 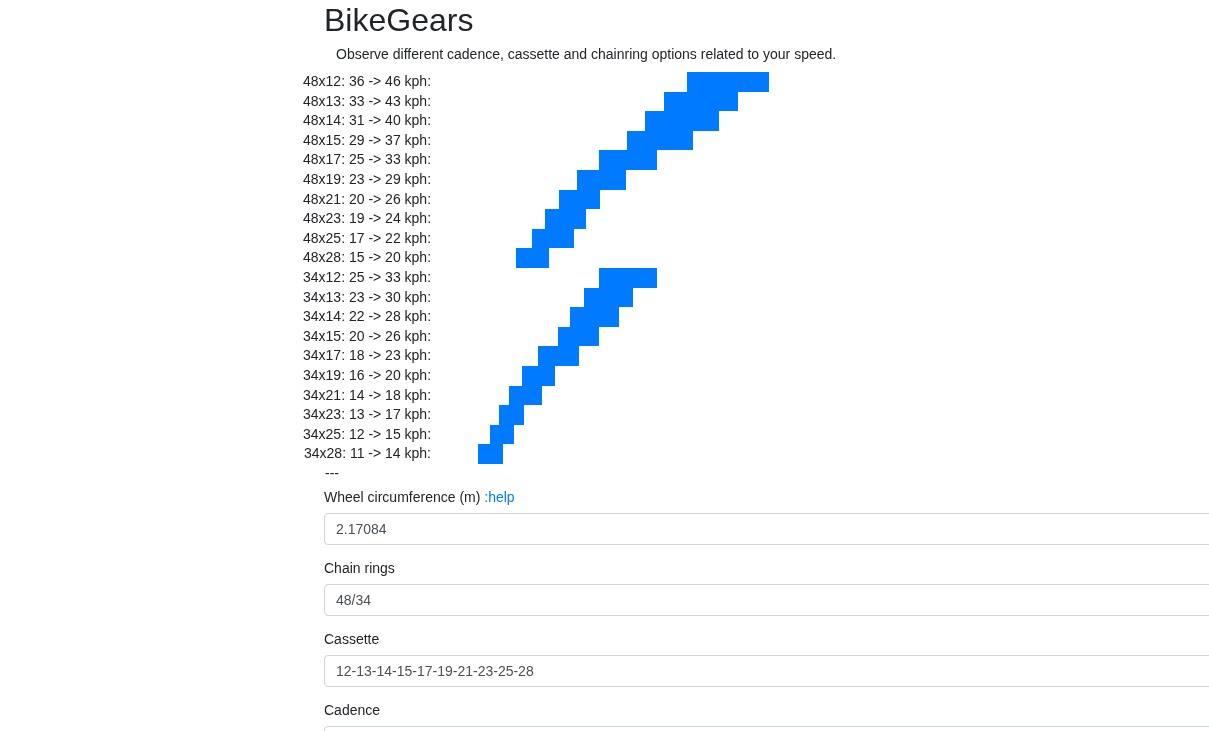 What do you see at coordinates (367, 375) in the screenshot?
I see `gear-label: 34x19: 16 -> 20 kph:` at bounding box center [367, 375].